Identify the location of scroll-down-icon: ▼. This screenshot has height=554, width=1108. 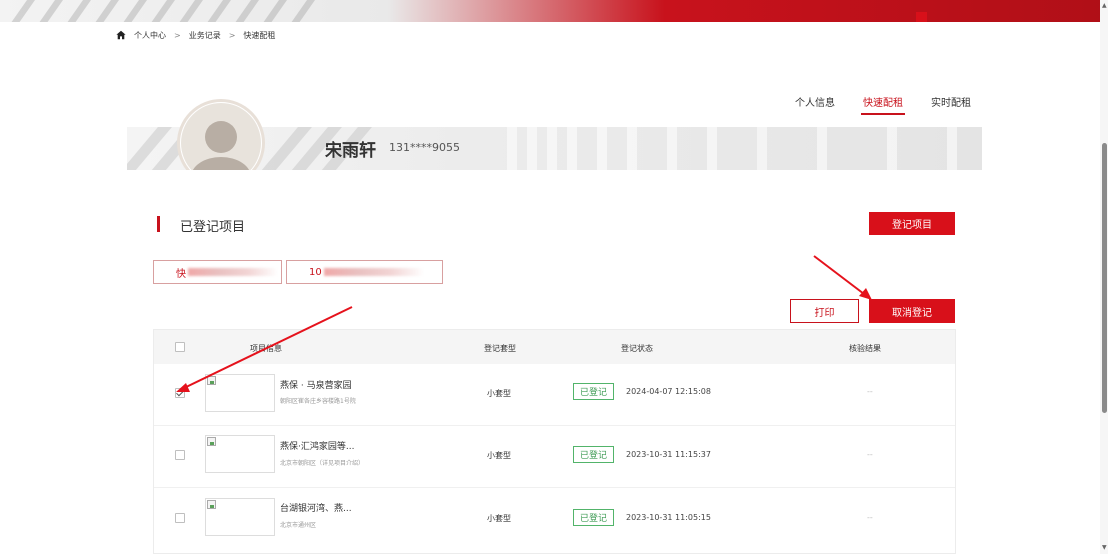
(1104, 547).